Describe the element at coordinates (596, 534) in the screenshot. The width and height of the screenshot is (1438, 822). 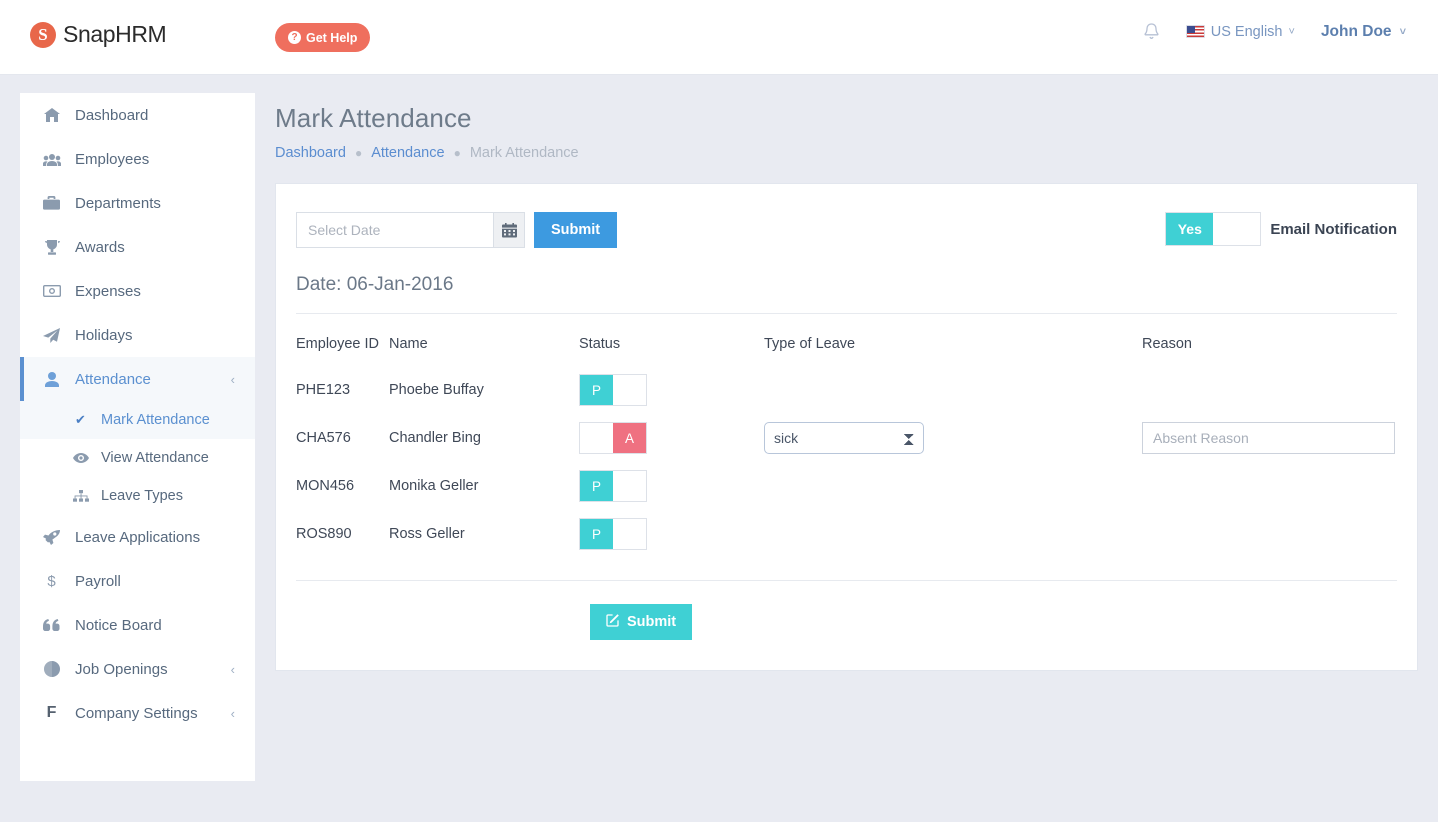
I see `status-p-label: P` at that location.